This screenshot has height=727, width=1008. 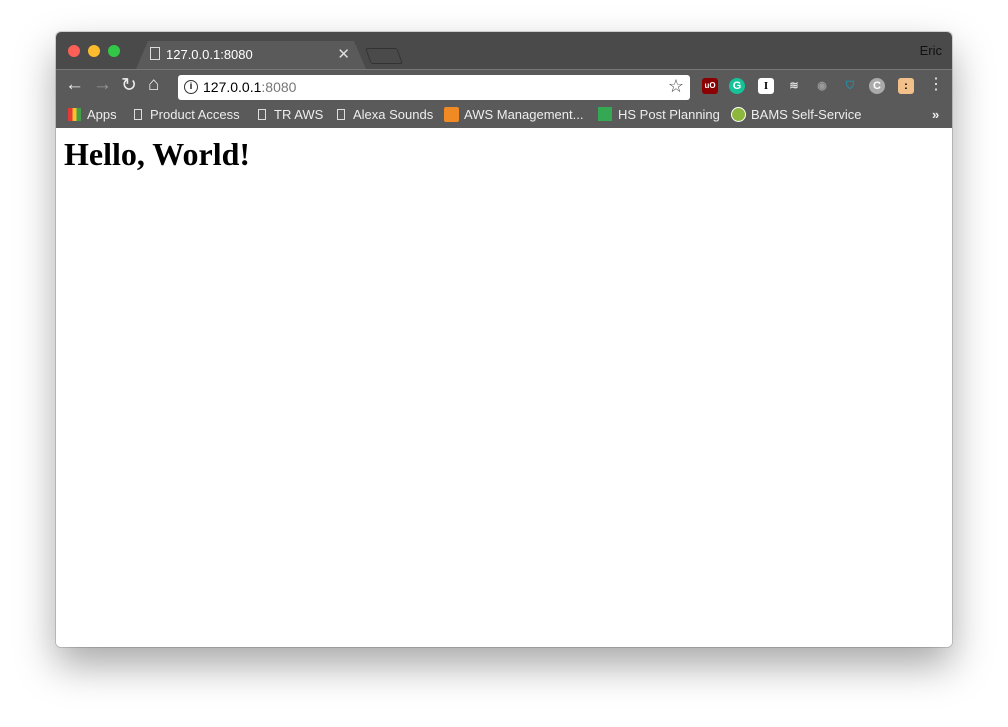 I want to click on close-tab-icon: ✕, so click(x=343, y=54).